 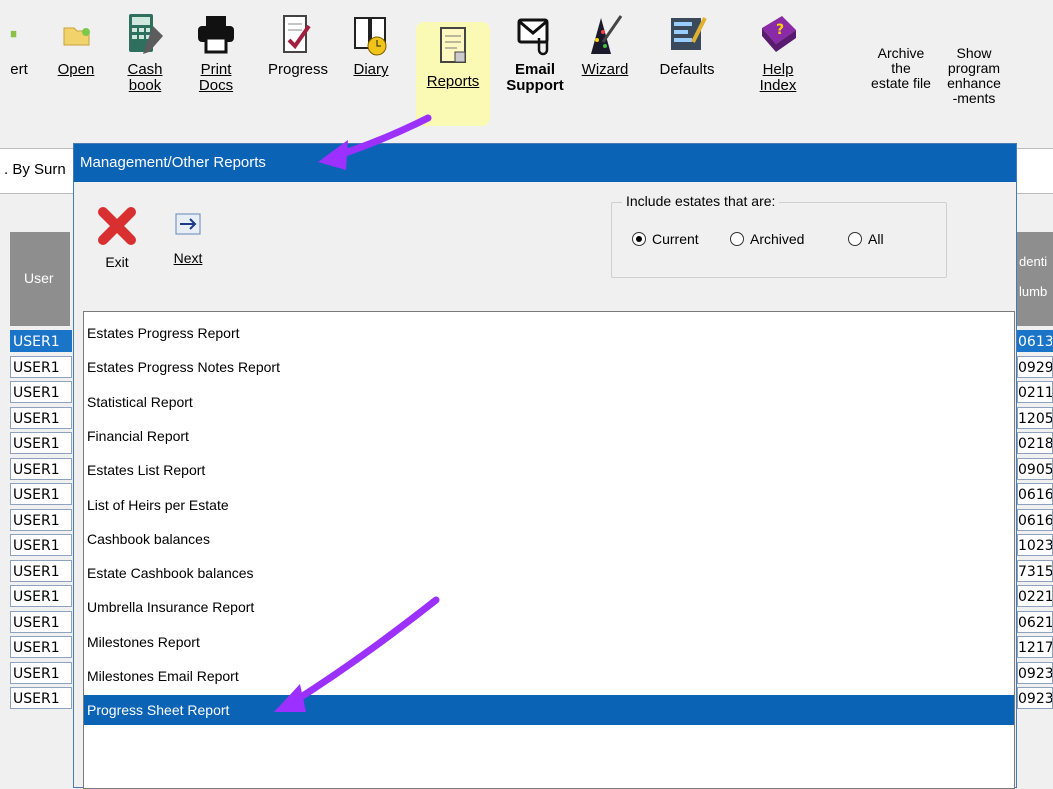 I want to click on report-list-item: Estates List Report, so click(x=549, y=470).